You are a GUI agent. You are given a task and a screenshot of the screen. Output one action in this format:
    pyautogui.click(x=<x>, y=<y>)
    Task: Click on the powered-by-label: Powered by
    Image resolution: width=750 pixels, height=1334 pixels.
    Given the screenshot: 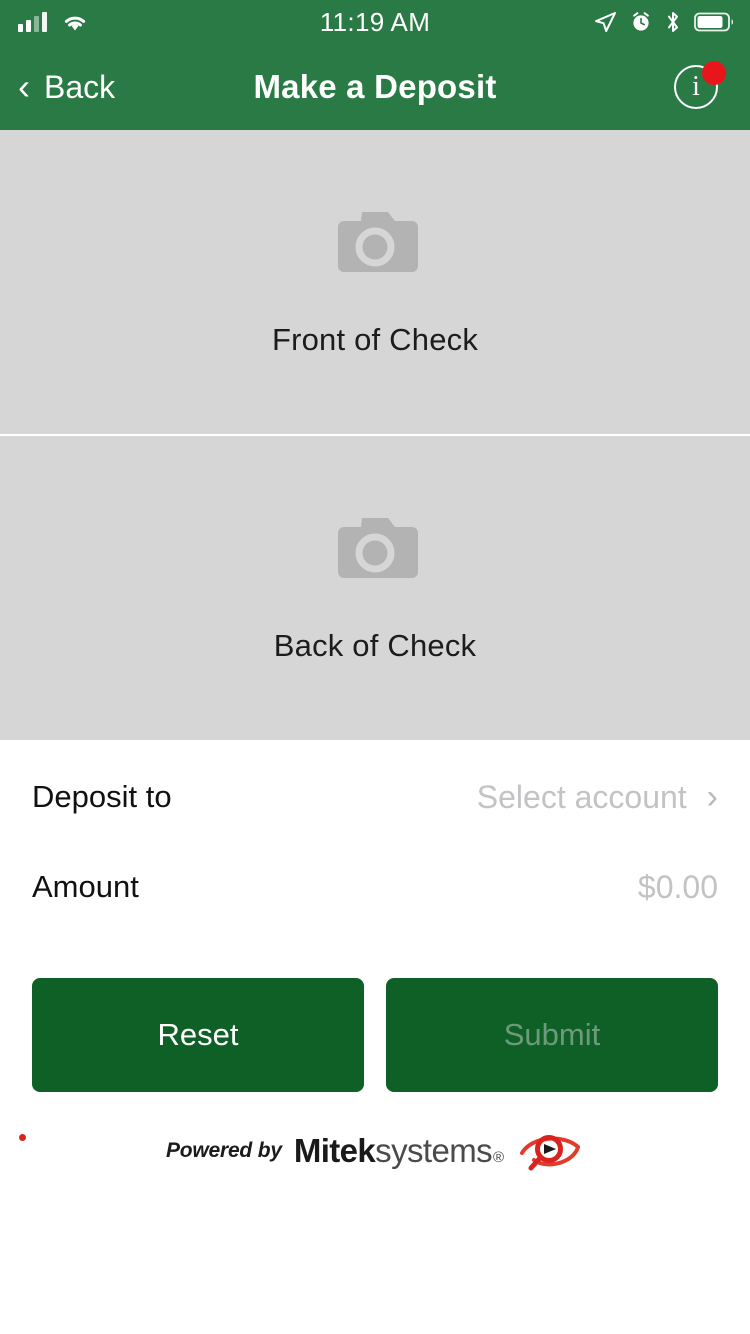 What is the action you would take?
    pyautogui.click(x=223, y=1150)
    